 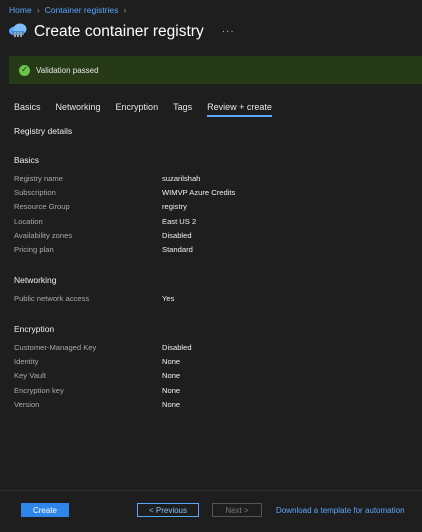 I want to click on registry-details-heading: Registry details, so click(x=43, y=131).